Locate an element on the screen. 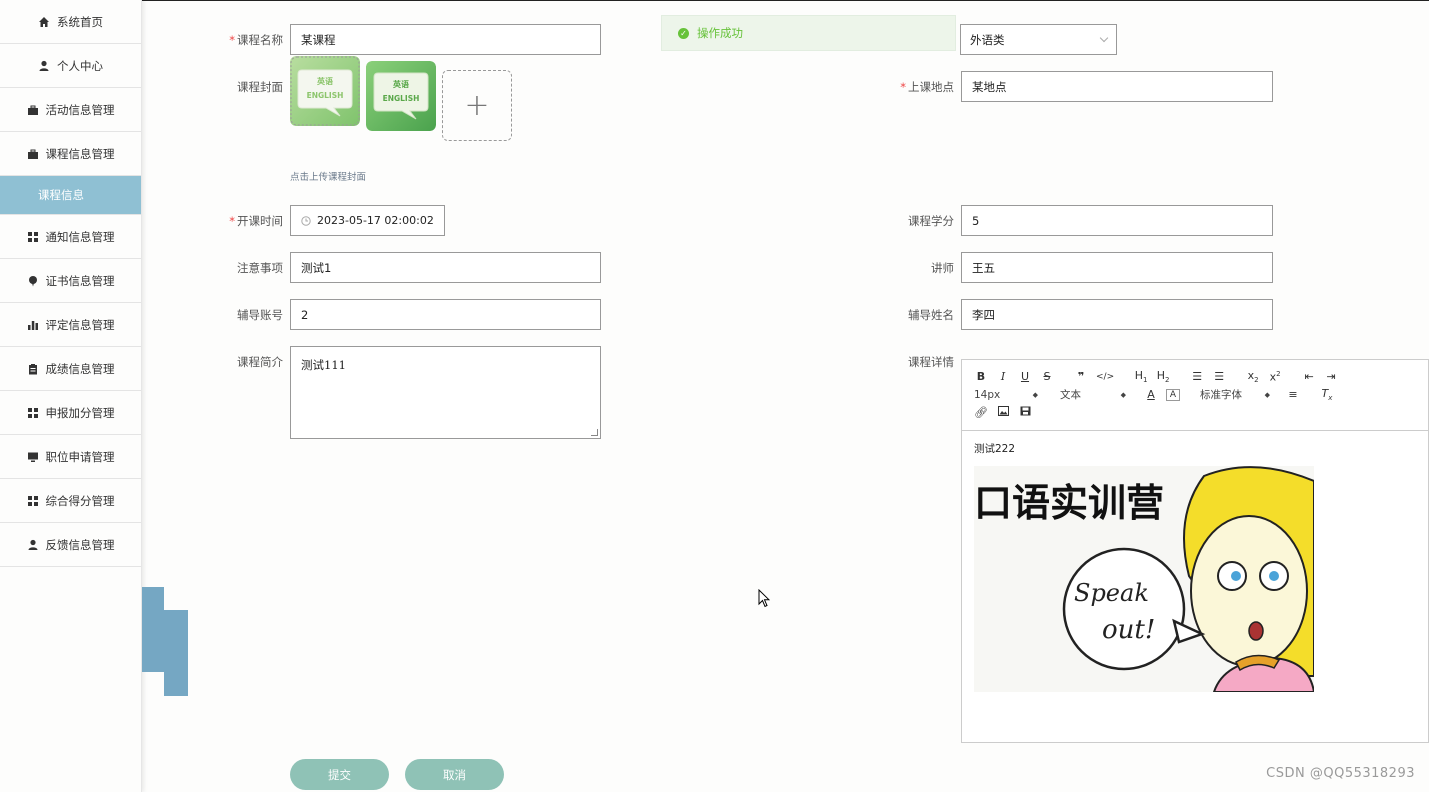 This screenshot has width=1429, height=792. sidebar-item-feedback: 反馈信息管理 is located at coordinates (70, 545).